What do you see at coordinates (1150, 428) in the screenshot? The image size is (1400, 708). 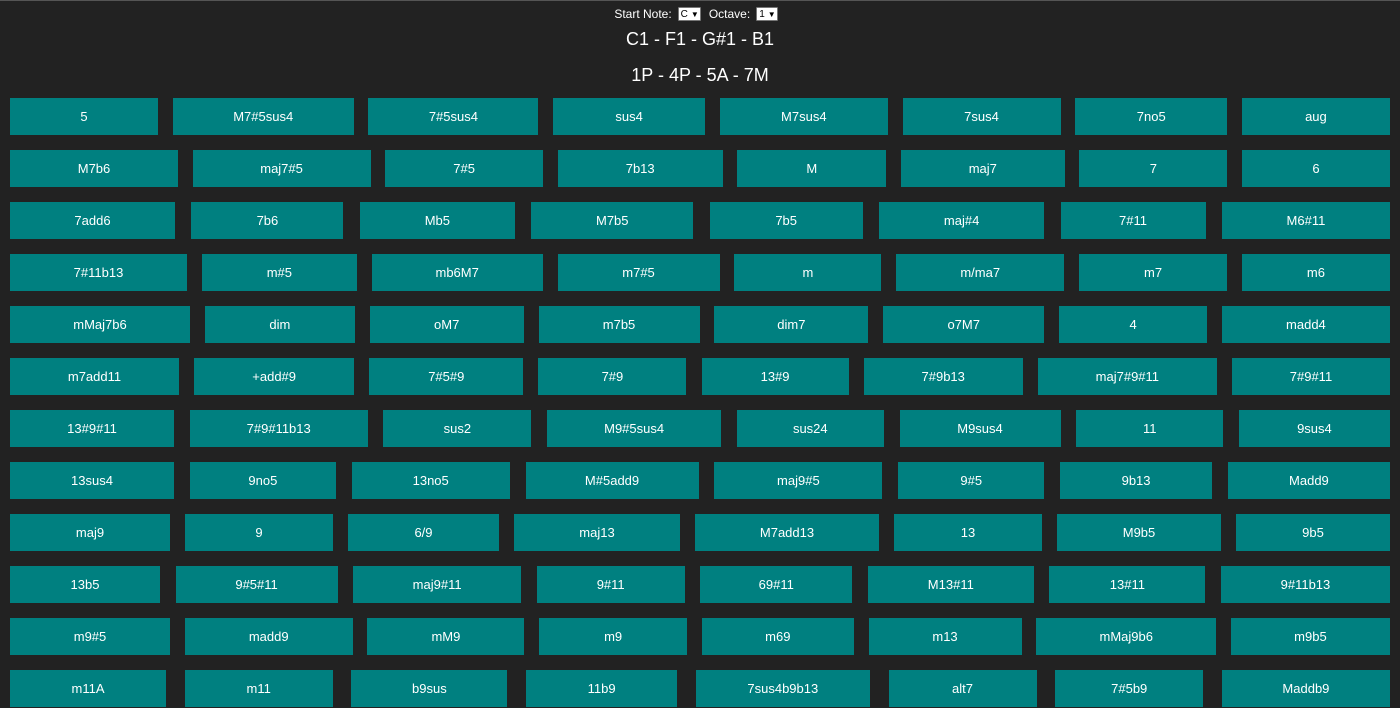 I see `chord-button: 11` at bounding box center [1150, 428].